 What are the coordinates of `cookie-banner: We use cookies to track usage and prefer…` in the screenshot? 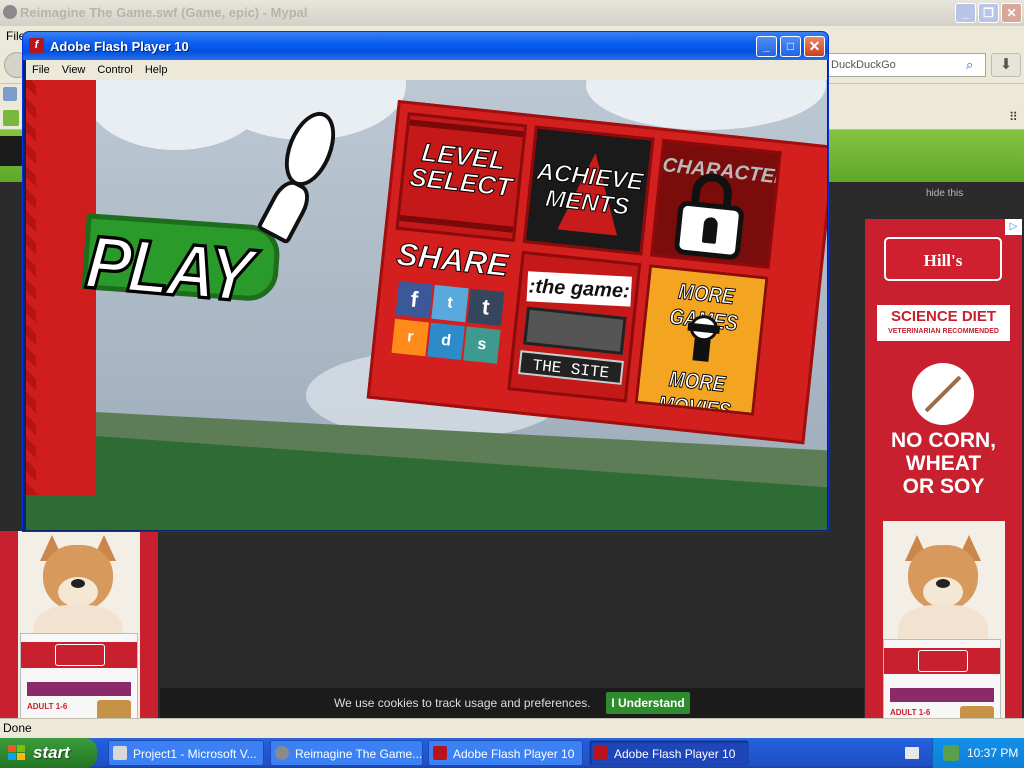 It's located at (512, 703).